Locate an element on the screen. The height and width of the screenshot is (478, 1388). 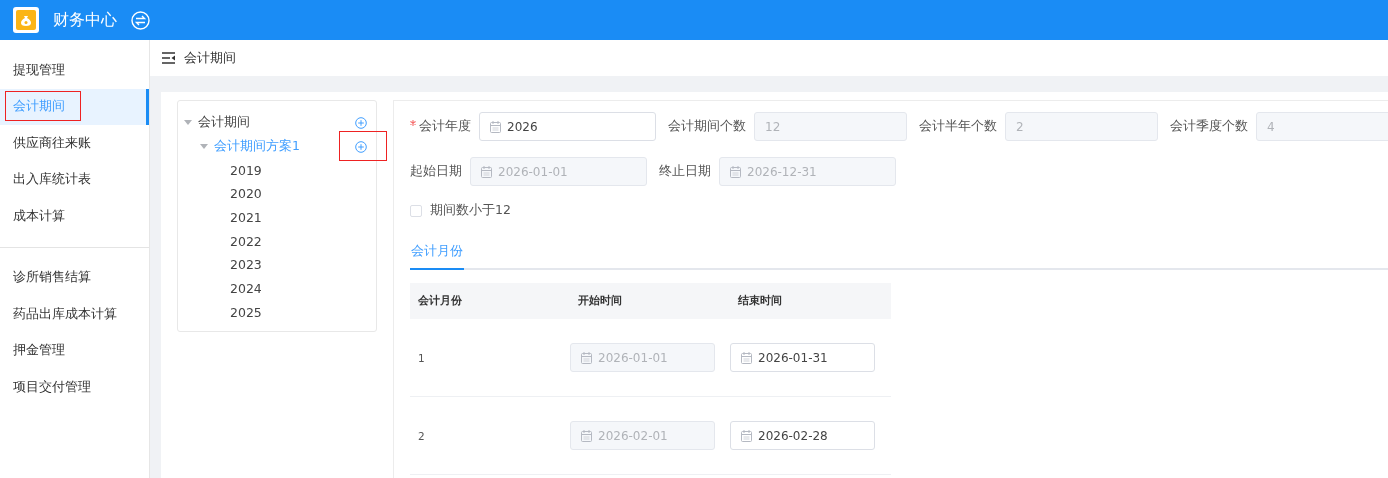
column-header: 开始时间 is located at coordinates (600, 301).